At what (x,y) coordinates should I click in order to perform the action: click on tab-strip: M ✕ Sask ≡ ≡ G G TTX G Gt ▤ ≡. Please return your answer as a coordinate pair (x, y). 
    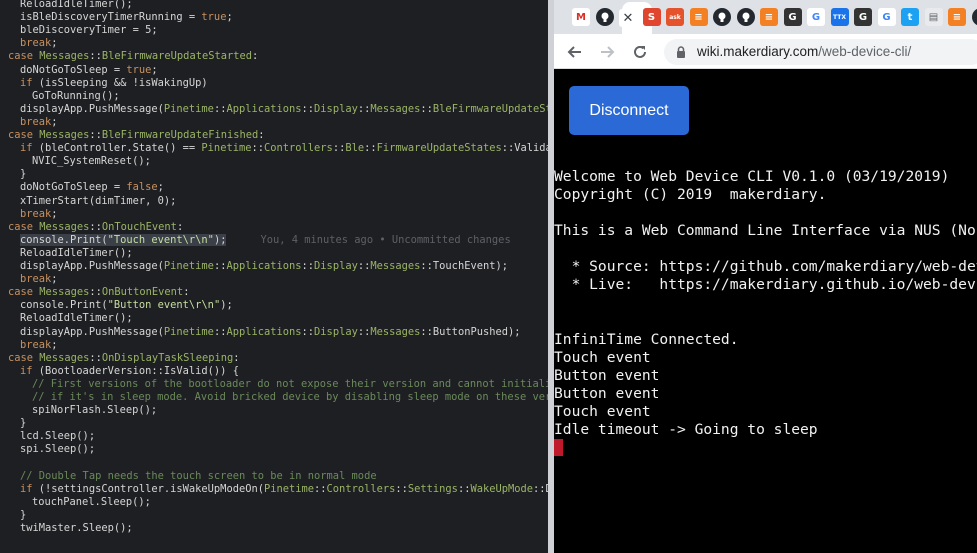
    Looking at the image, I should click on (765, 17).